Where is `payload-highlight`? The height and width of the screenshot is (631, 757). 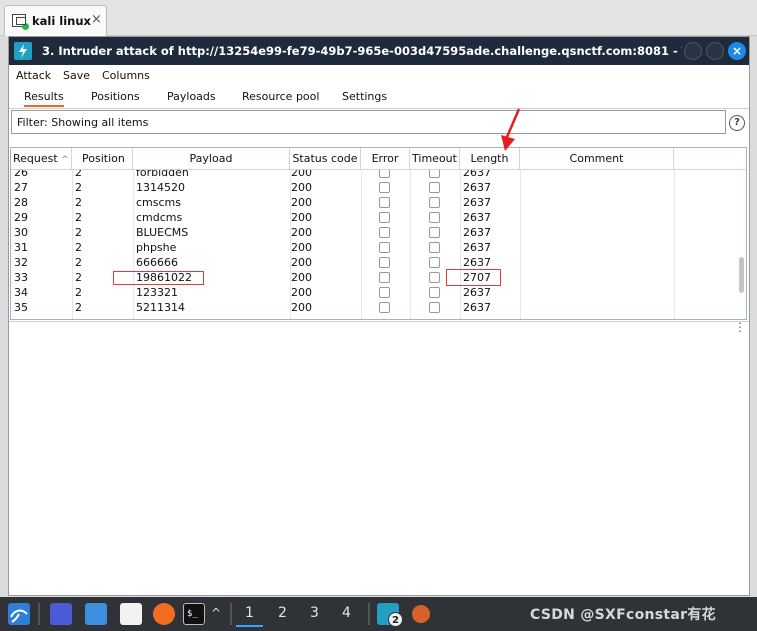
payload-highlight is located at coordinates (158, 278).